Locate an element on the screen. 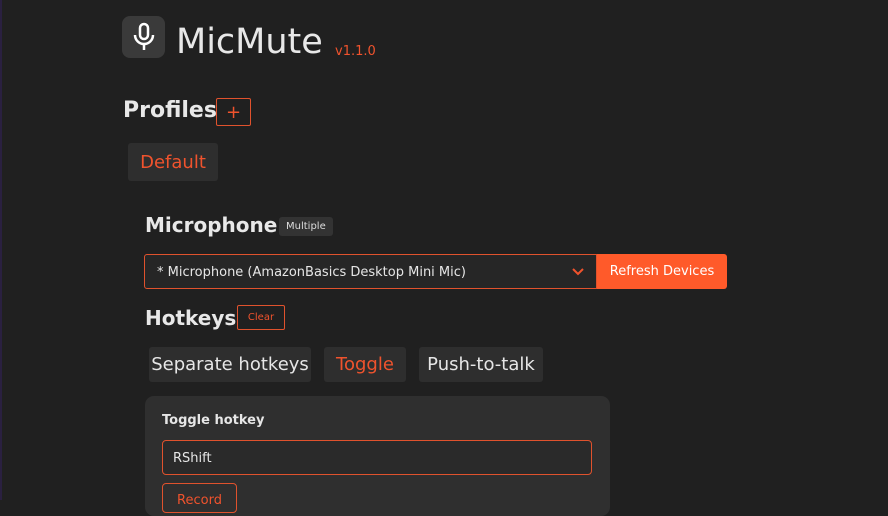  multiple-badge: Multiple is located at coordinates (306, 226).